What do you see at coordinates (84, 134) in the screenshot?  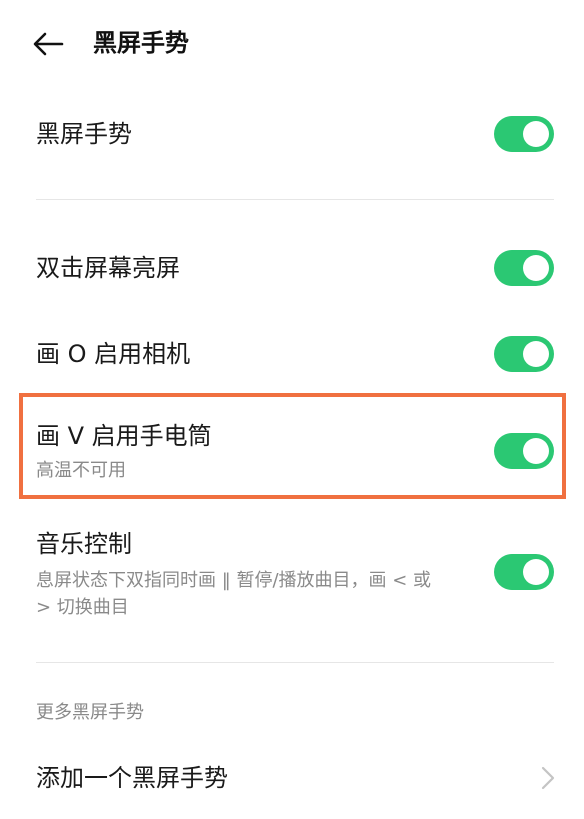 I see `setting-title: 黑屏手势` at bounding box center [84, 134].